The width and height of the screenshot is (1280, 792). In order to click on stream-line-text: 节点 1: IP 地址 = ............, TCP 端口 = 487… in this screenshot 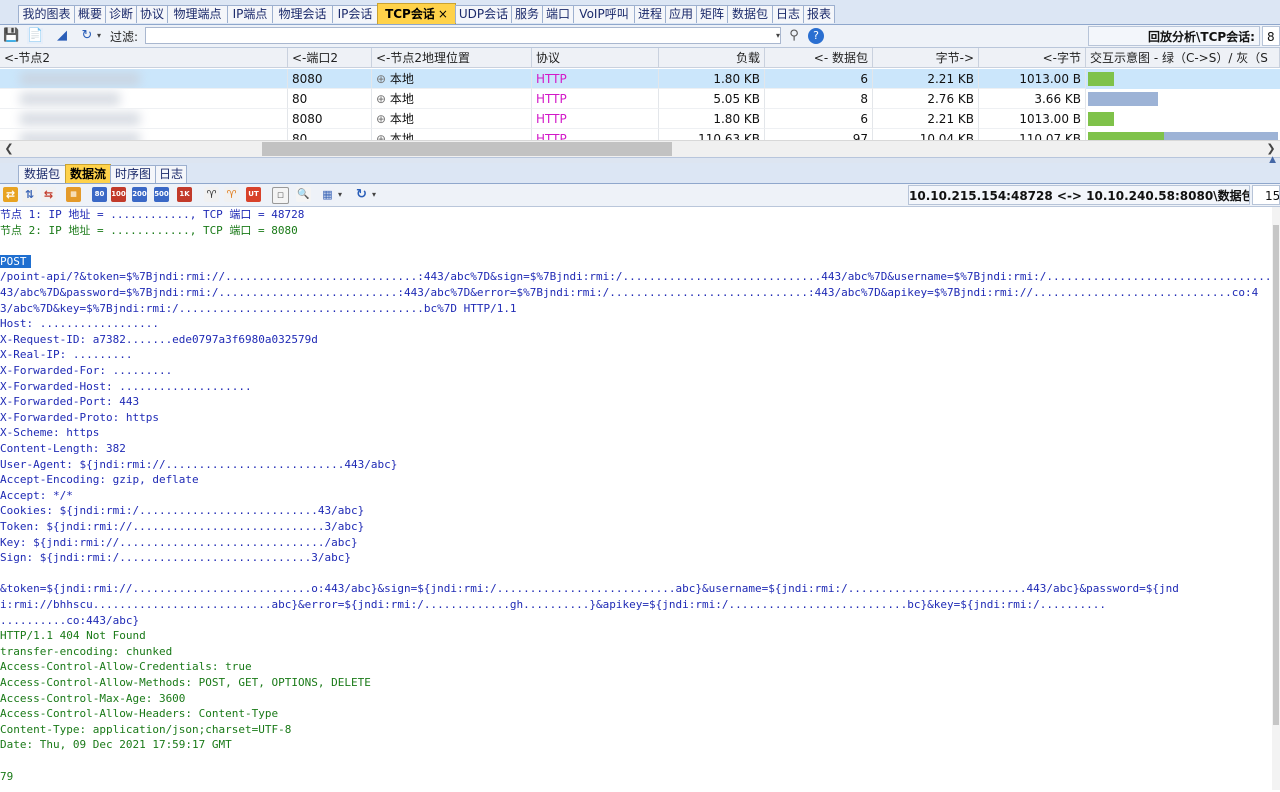, I will do `click(152, 214)`.